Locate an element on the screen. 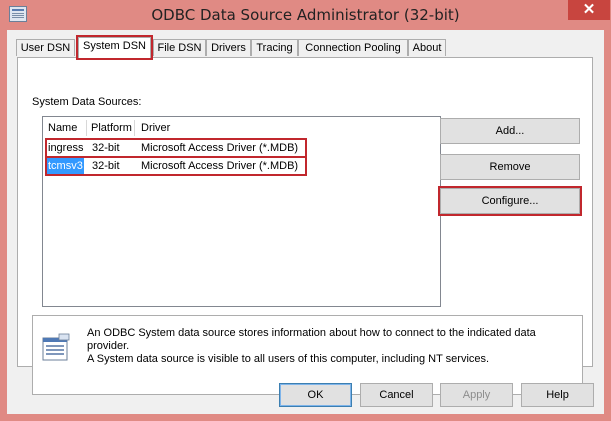 The height and width of the screenshot is (421, 611). dsn-name: tcmsv3 is located at coordinates (65, 166).